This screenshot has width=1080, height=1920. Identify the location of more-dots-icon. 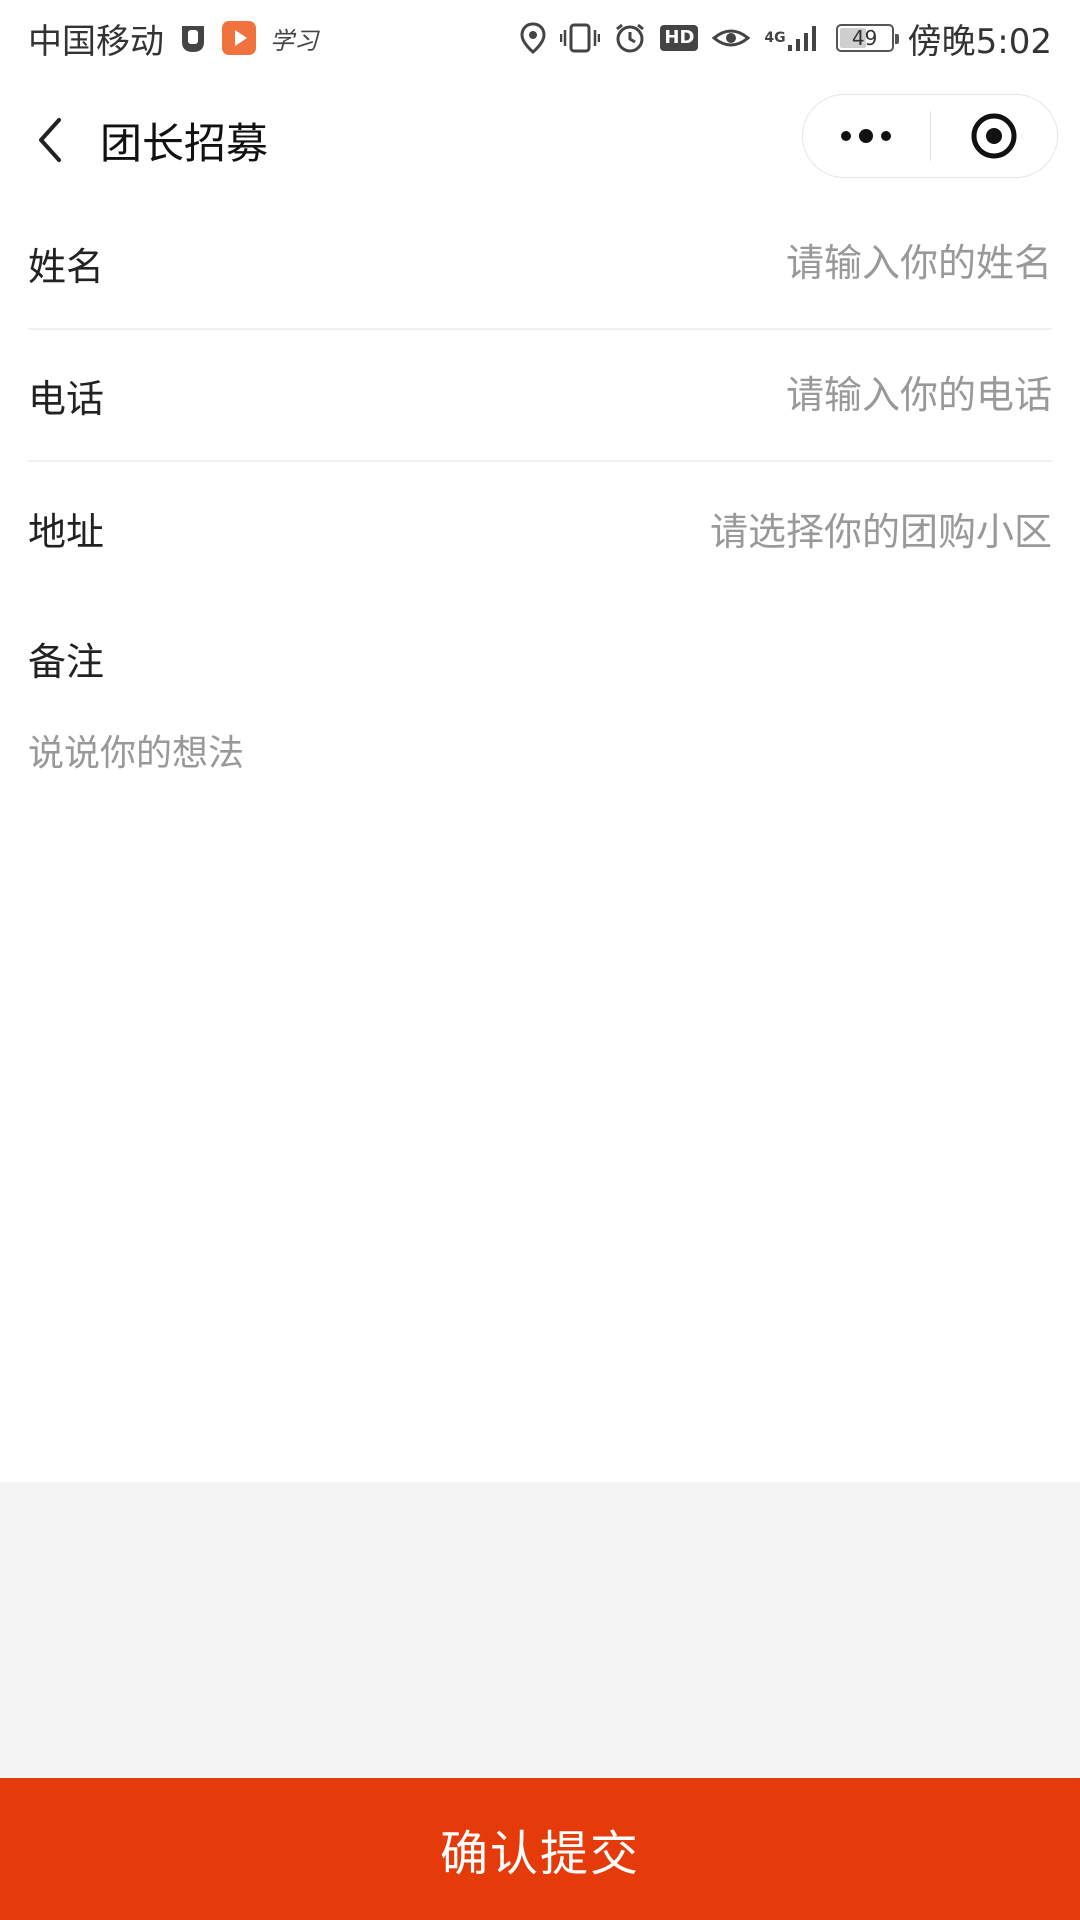
(866, 136).